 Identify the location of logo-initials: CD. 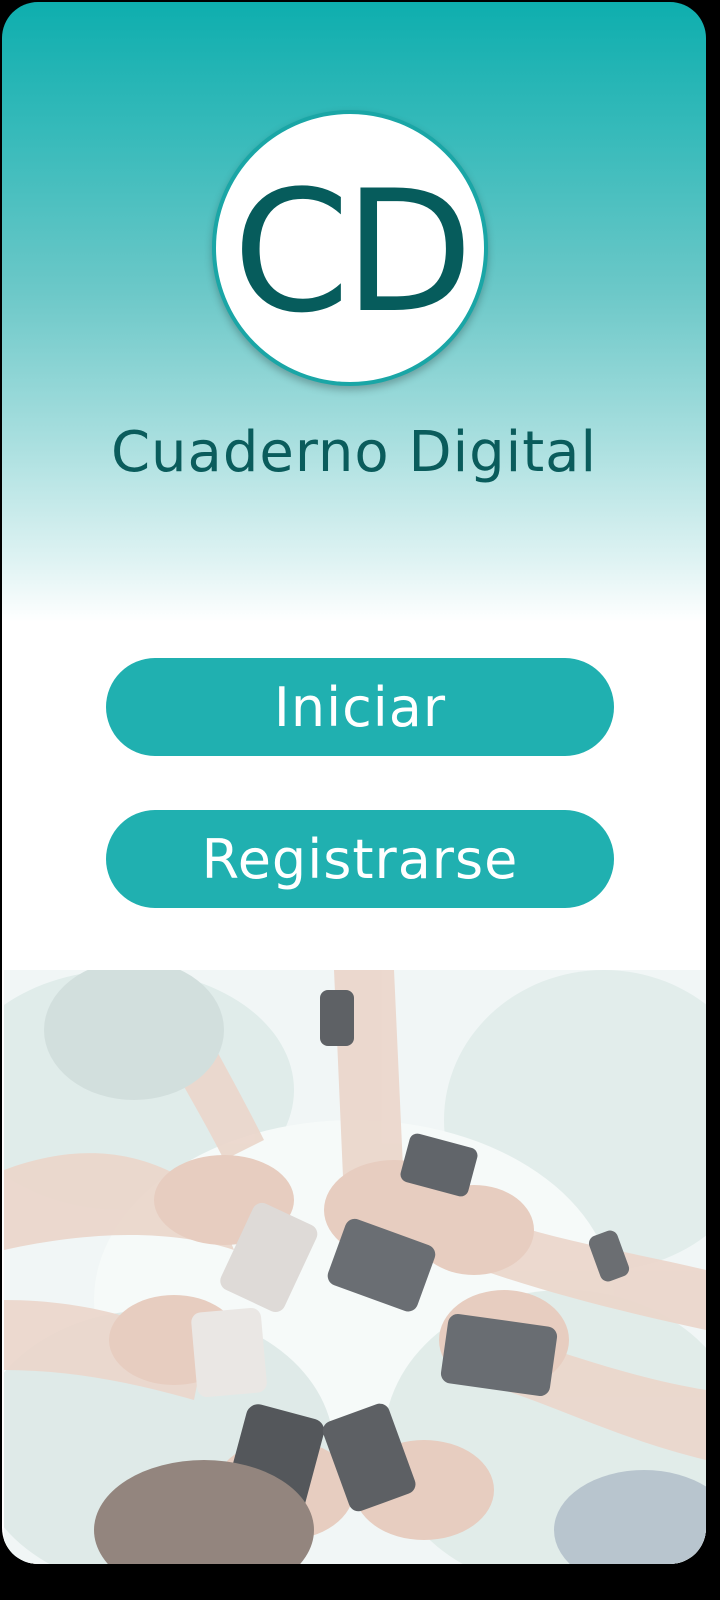
(353, 252).